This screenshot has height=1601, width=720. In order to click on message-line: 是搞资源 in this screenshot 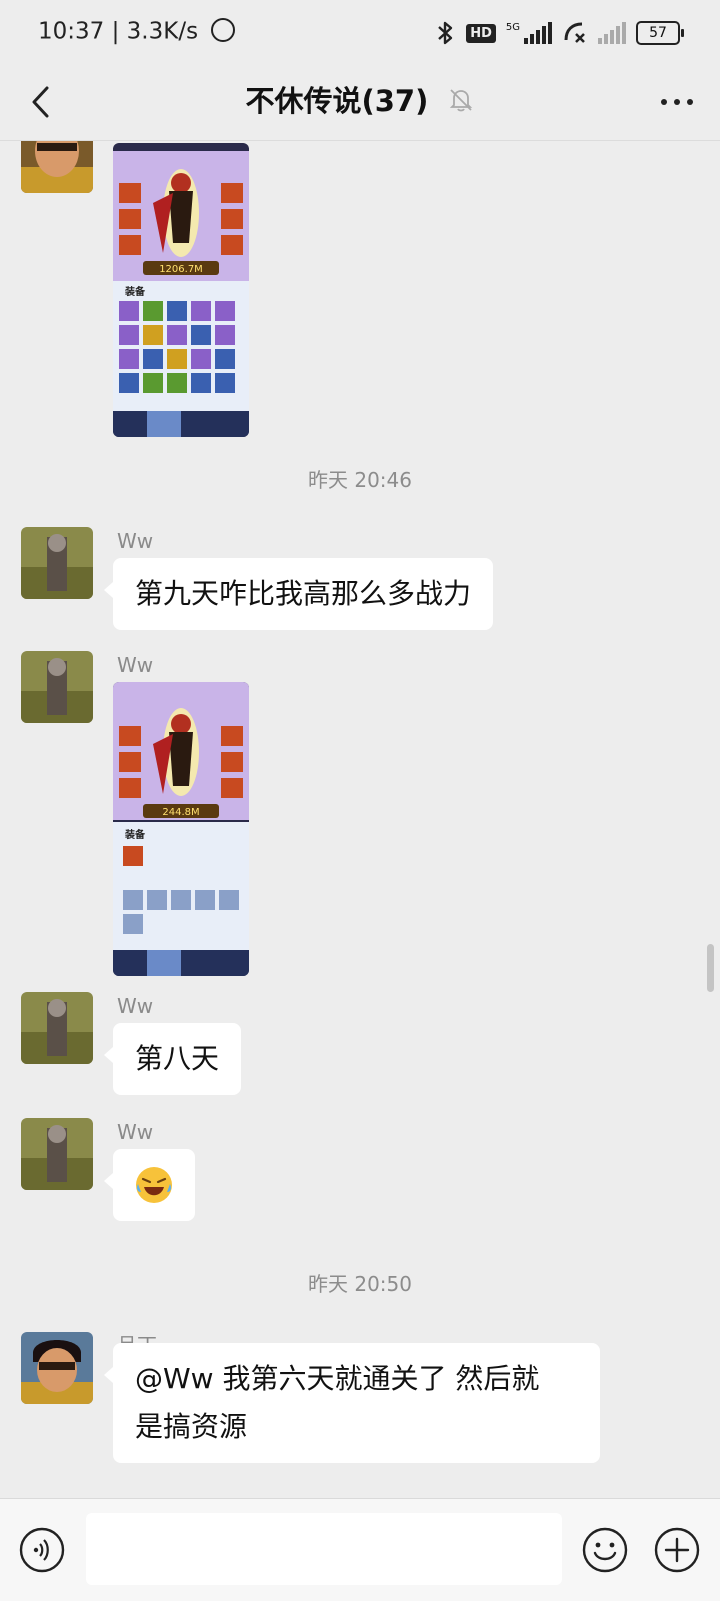, I will do `click(191, 1426)`.